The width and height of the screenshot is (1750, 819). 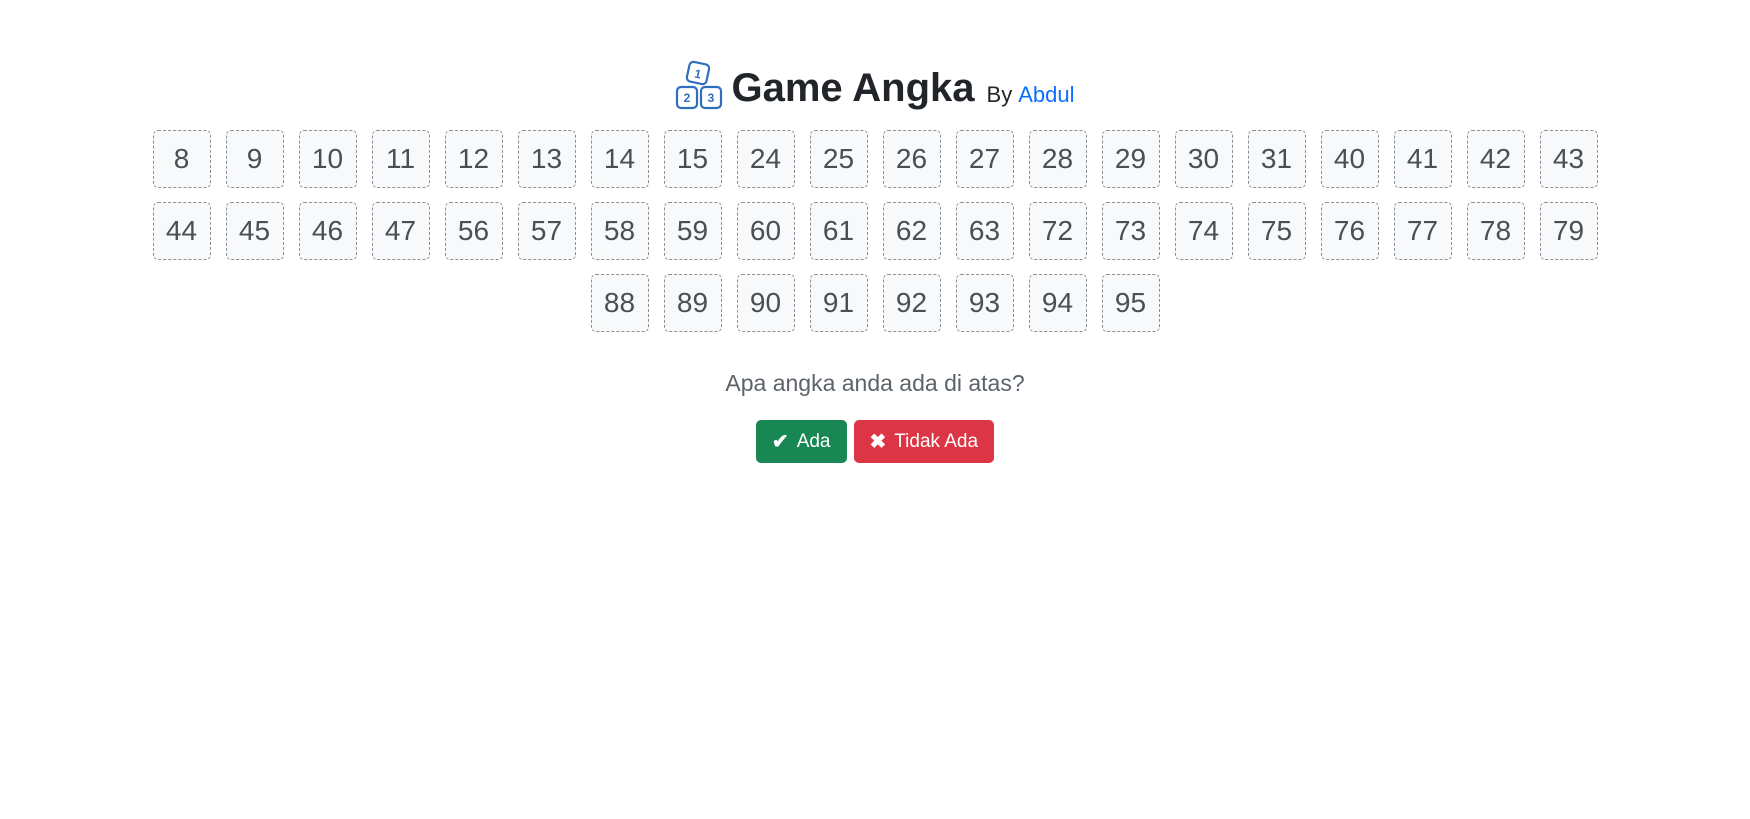 What do you see at coordinates (911, 159) in the screenshot?
I see `number-cell: 26` at bounding box center [911, 159].